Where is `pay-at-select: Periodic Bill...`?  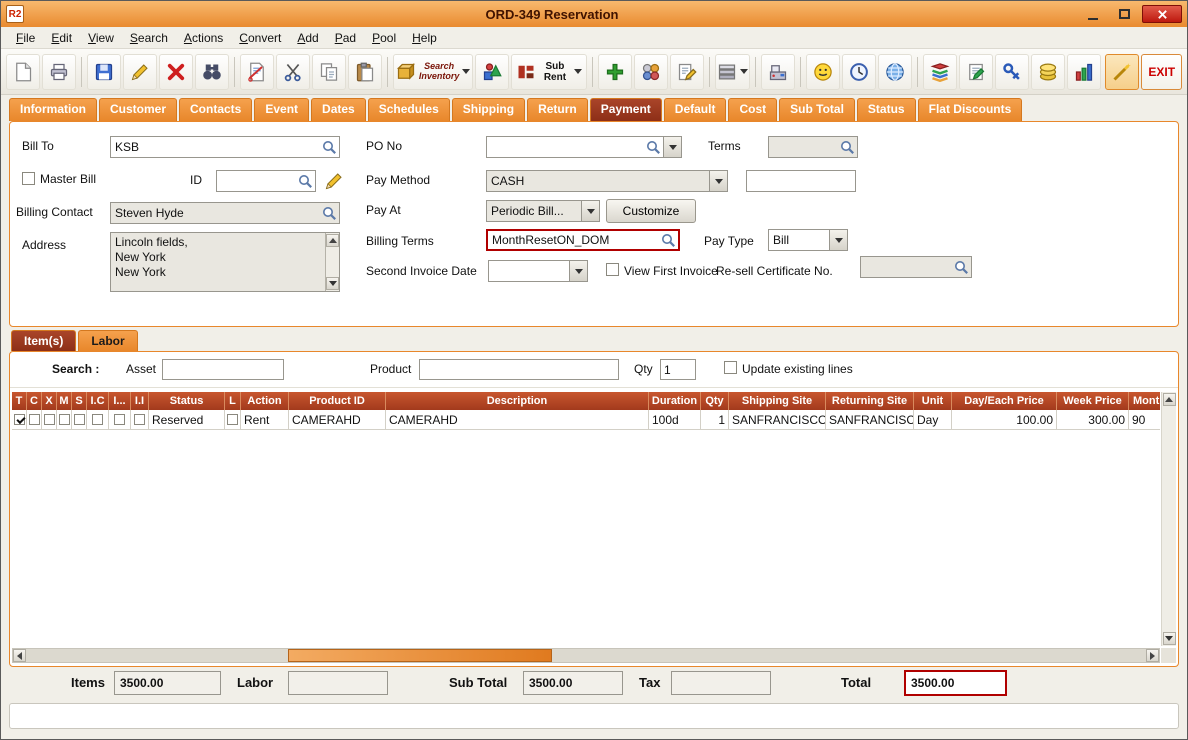
pay-at-select: Periodic Bill... is located at coordinates (543, 211).